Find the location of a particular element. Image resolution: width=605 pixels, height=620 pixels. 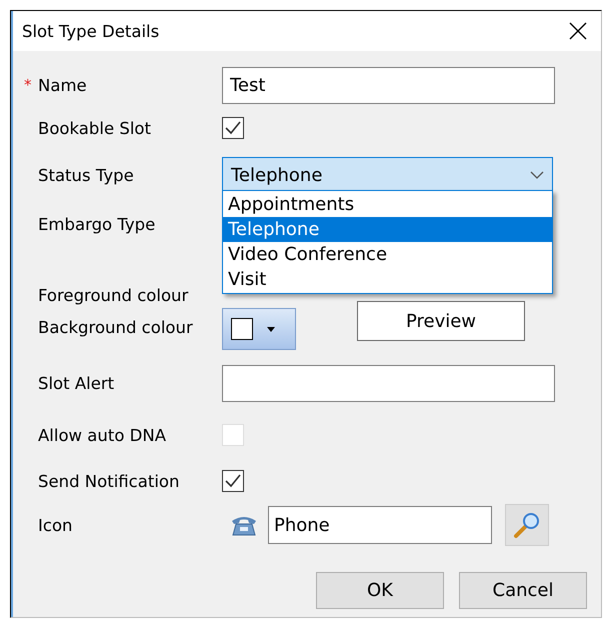

search-button is located at coordinates (527, 525).